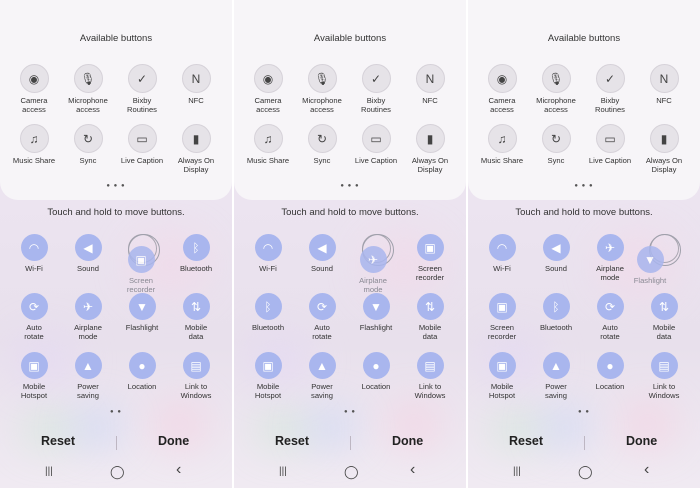  What do you see at coordinates (268, 391) in the screenshot?
I see `button-label: Mobile Hotspot` at bounding box center [268, 391].